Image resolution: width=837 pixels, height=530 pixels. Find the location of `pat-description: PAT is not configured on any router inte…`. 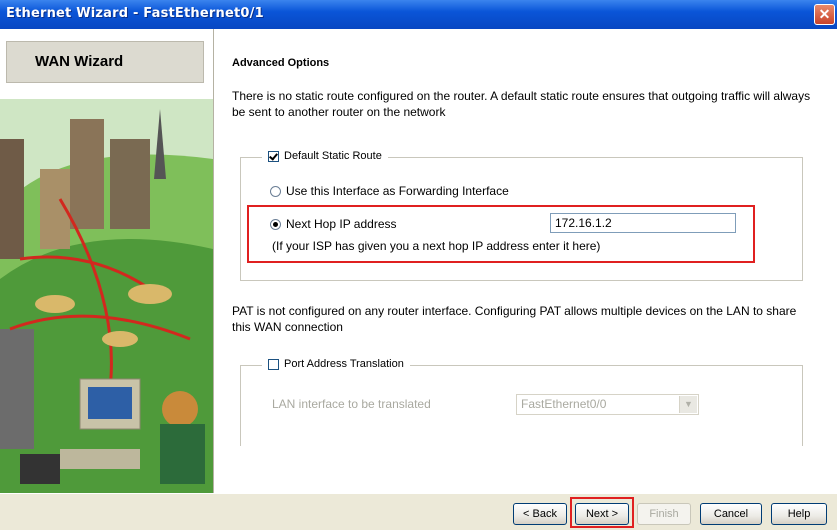

pat-description: PAT is not configured on any router inte… is located at coordinates (514, 319).